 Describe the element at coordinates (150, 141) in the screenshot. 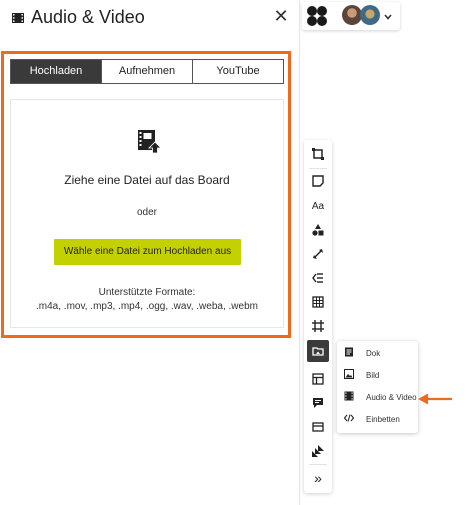

I see `upload-video-icon` at that location.